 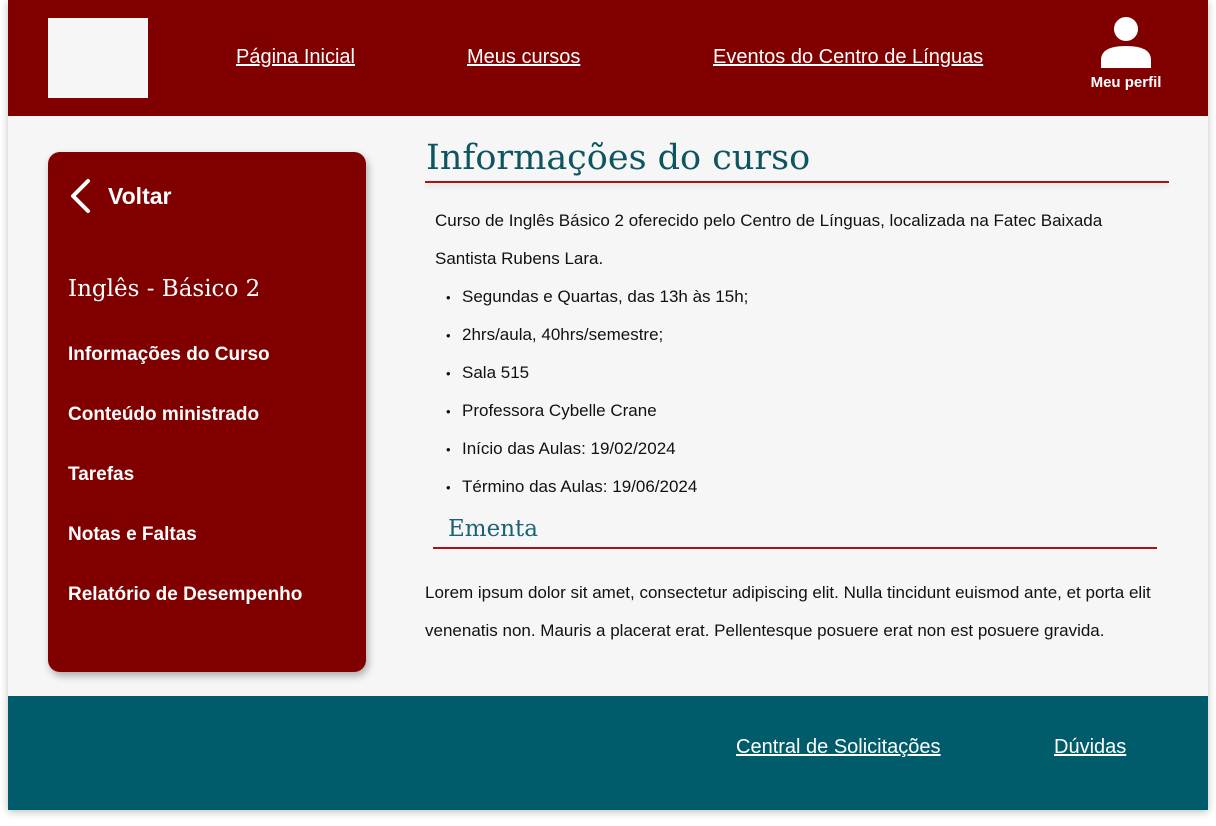 I want to click on nav-link-my-courses: Meus cursos, so click(x=523, y=57).